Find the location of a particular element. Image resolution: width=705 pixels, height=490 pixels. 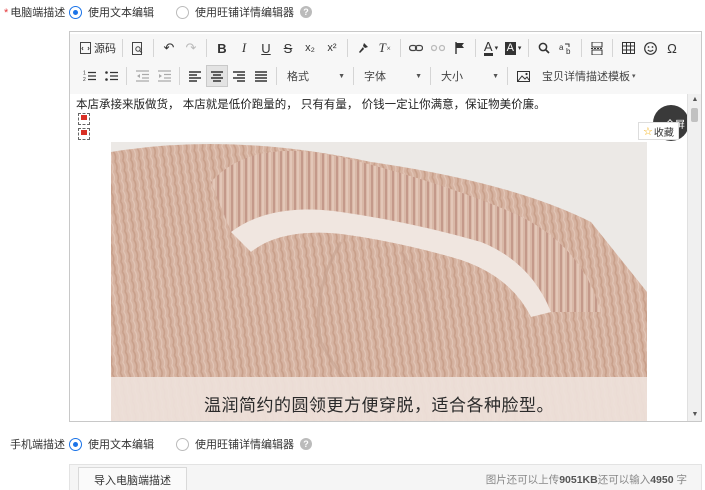

special-char-button: Ω is located at coordinates (672, 48).